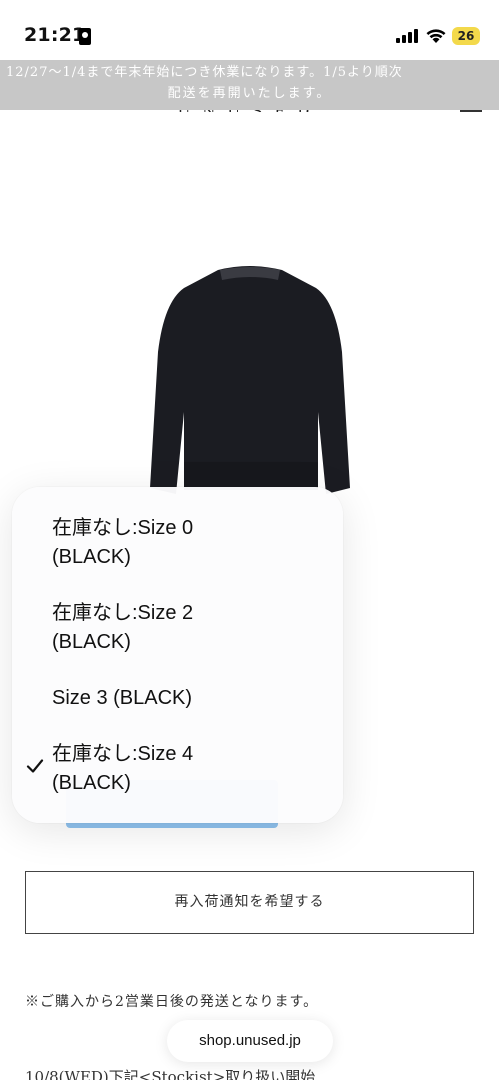  What do you see at coordinates (172, 1002) in the screenshot?
I see `shipping-note: ※ご購入から2営業日後の発送となります。` at bounding box center [172, 1002].